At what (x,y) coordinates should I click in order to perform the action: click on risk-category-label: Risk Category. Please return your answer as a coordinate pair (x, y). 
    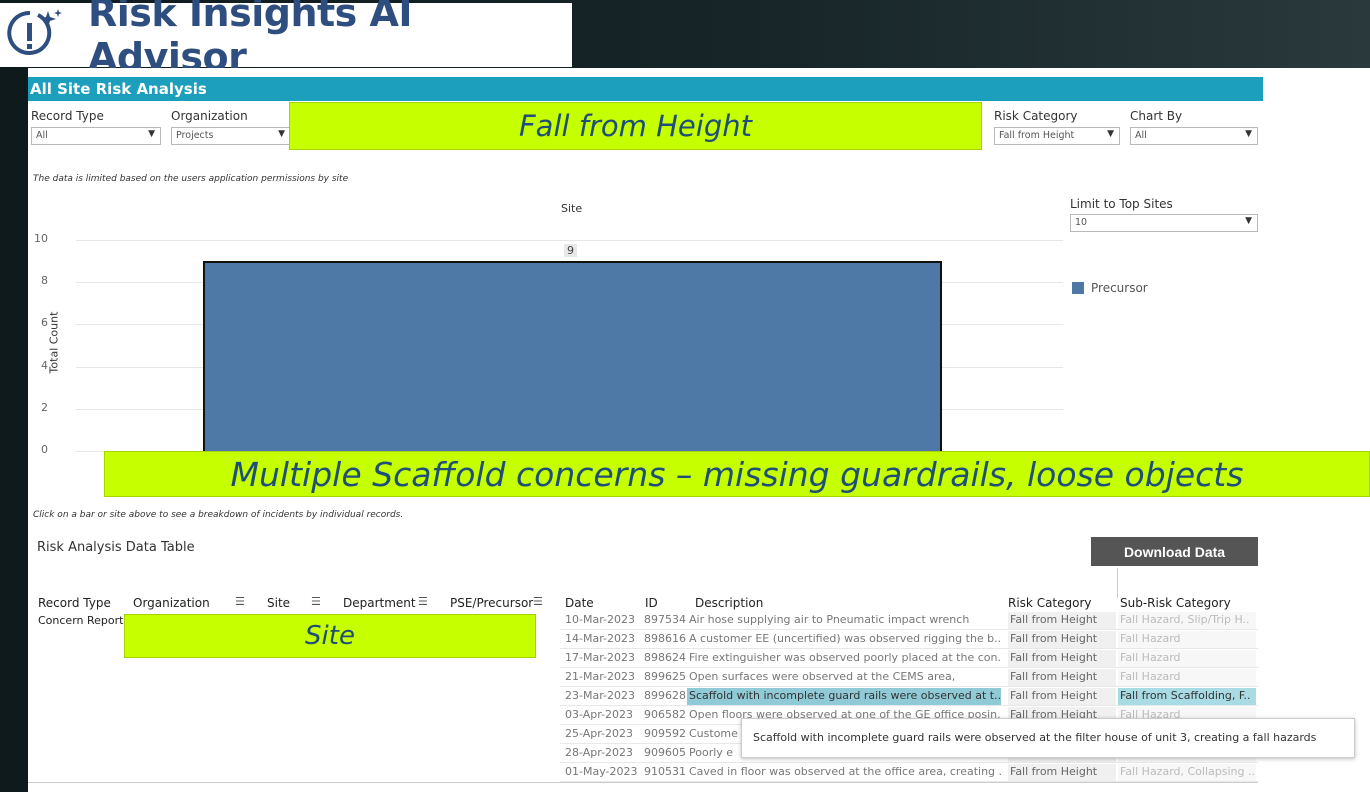
    Looking at the image, I should click on (1036, 116).